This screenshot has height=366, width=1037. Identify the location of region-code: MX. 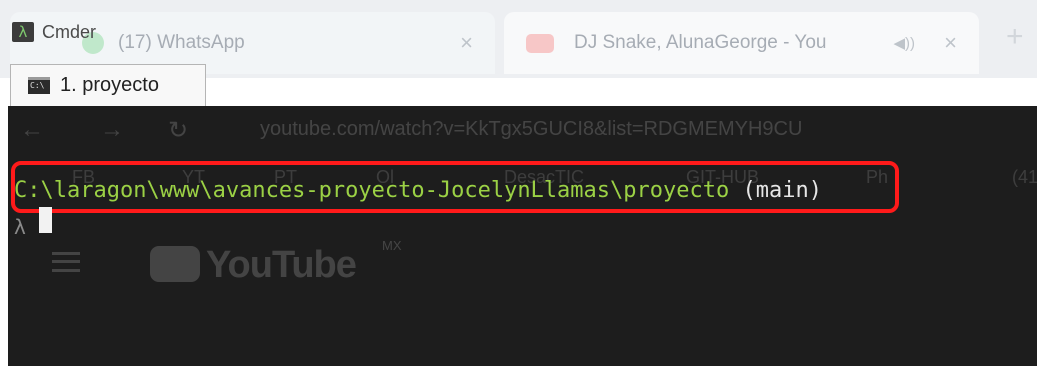
(392, 245).